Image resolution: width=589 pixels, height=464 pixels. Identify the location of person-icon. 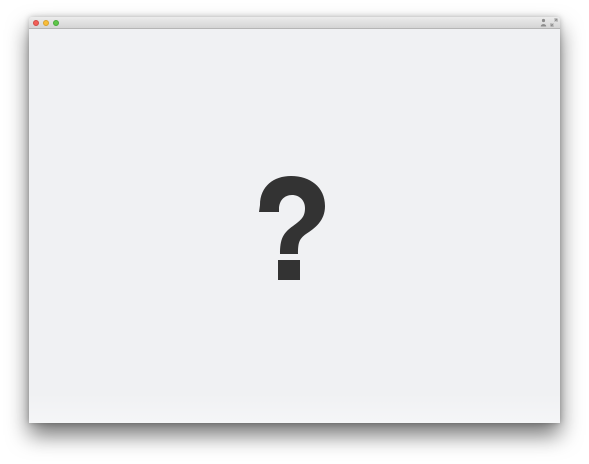
(543, 22).